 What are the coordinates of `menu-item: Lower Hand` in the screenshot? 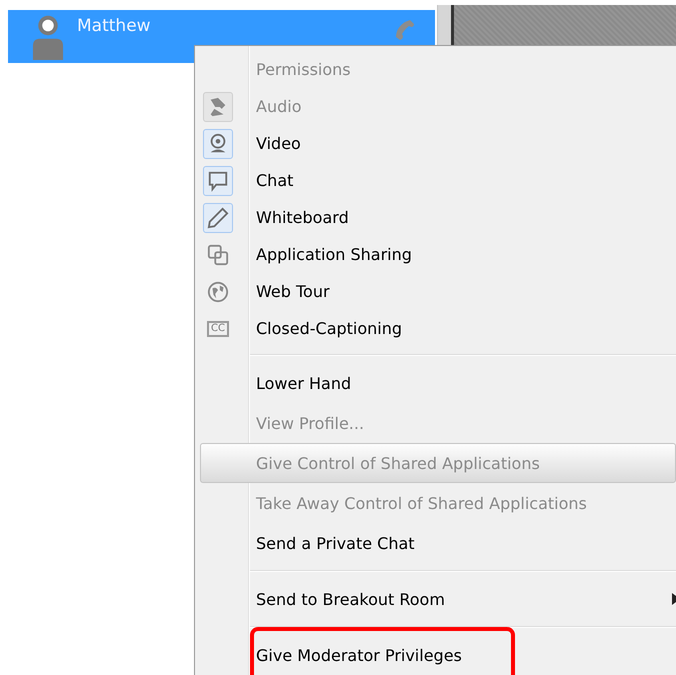 It's located at (435, 383).